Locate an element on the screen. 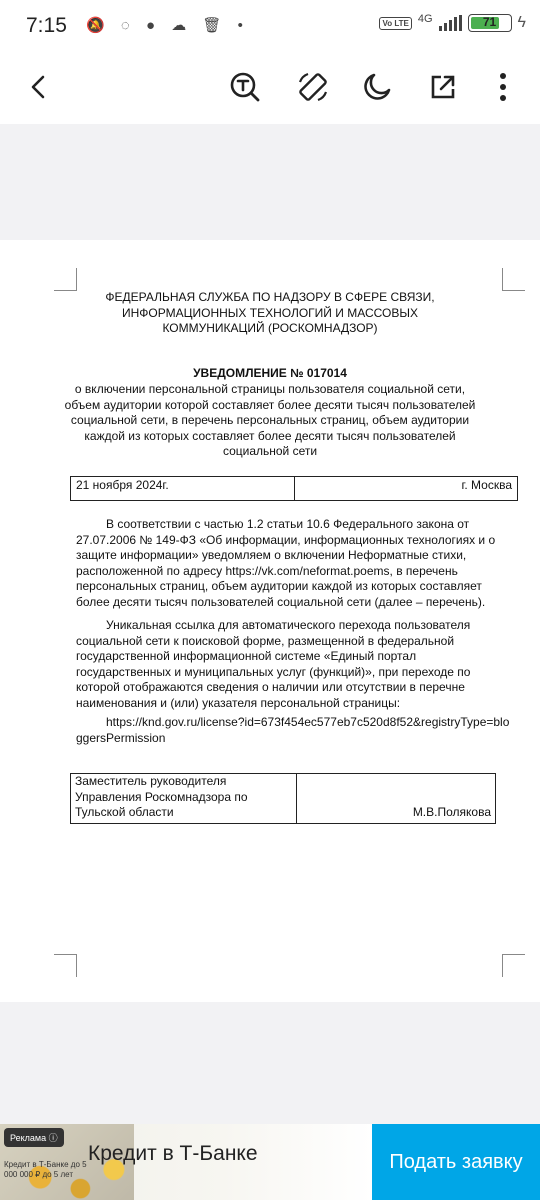 Image resolution: width=540 pixels, height=1200 pixels. signal-icon is located at coordinates (450, 23).